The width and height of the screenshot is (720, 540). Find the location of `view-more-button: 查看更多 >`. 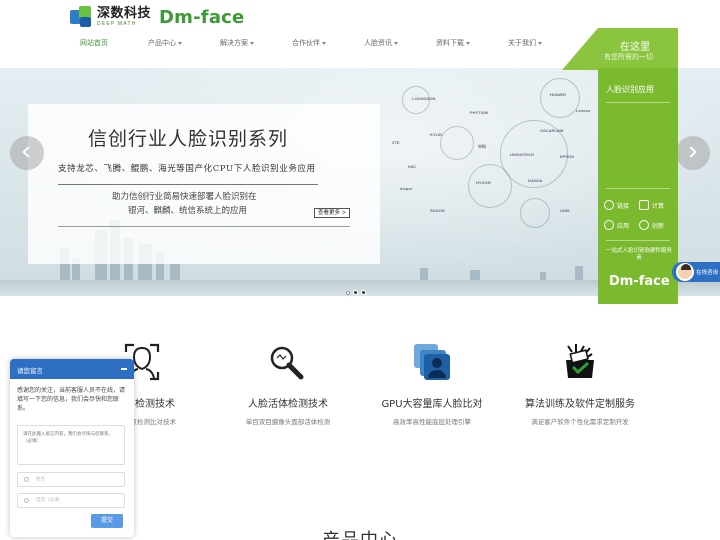

view-more-button: 查看更多 > is located at coordinates (332, 213).